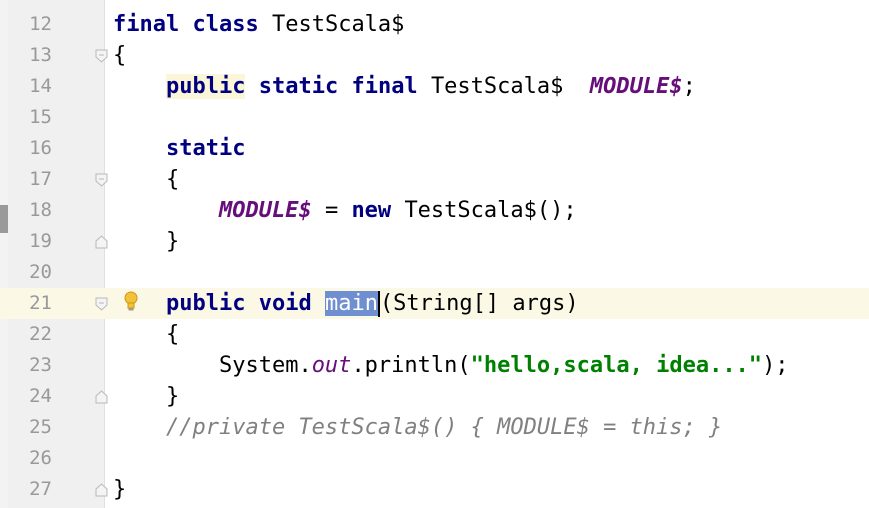  Describe the element at coordinates (434, 458) in the screenshot. I see `code-line: 26` at that location.